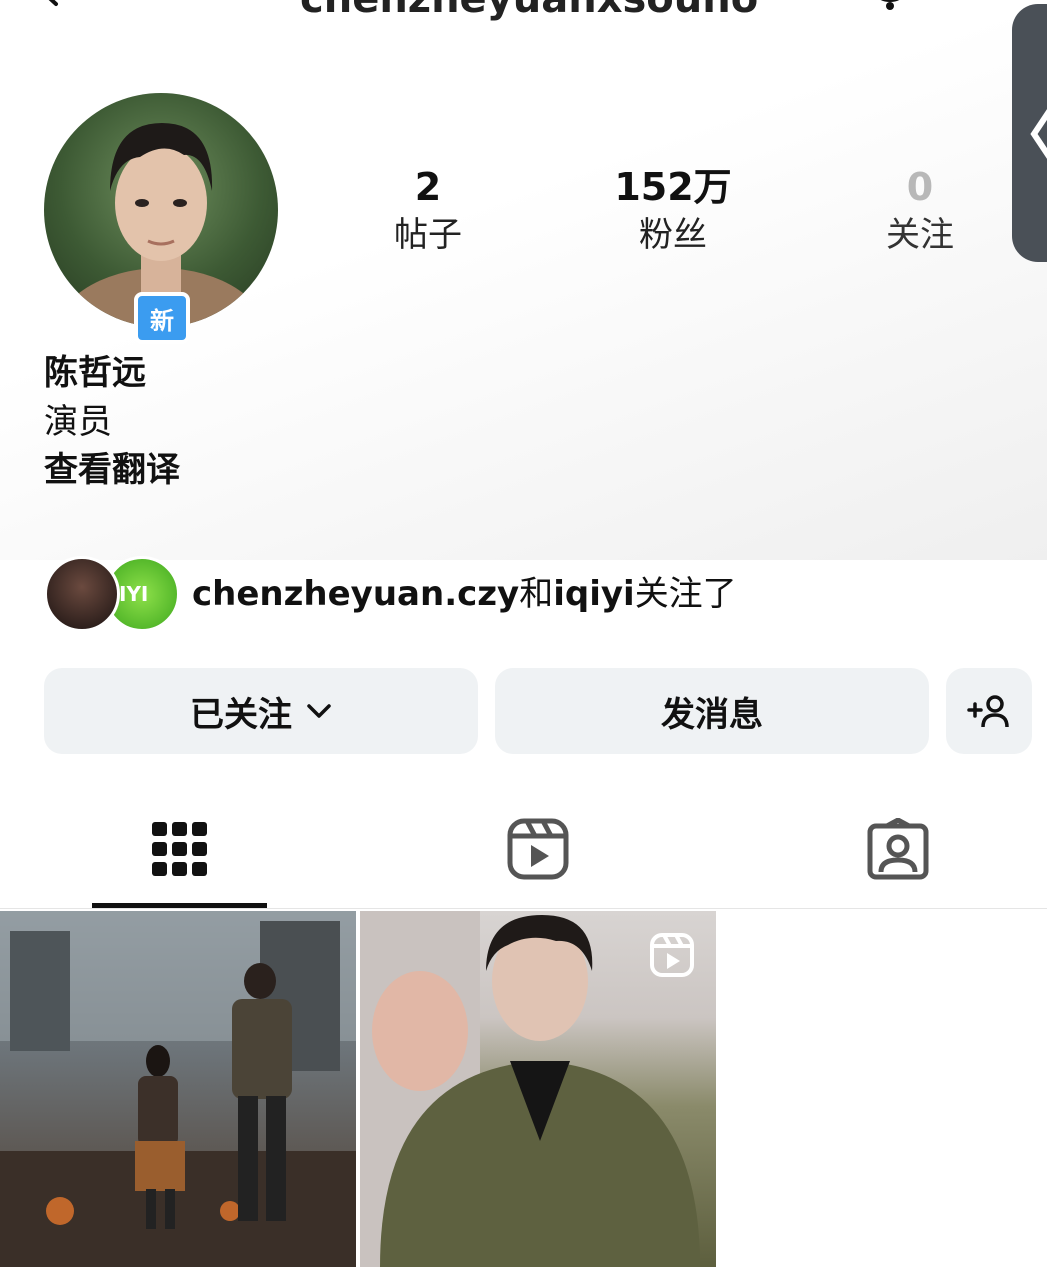  What do you see at coordinates (112, 470) in the screenshot?
I see `see-translation-link: 查看翻译` at bounding box center [112, 470].